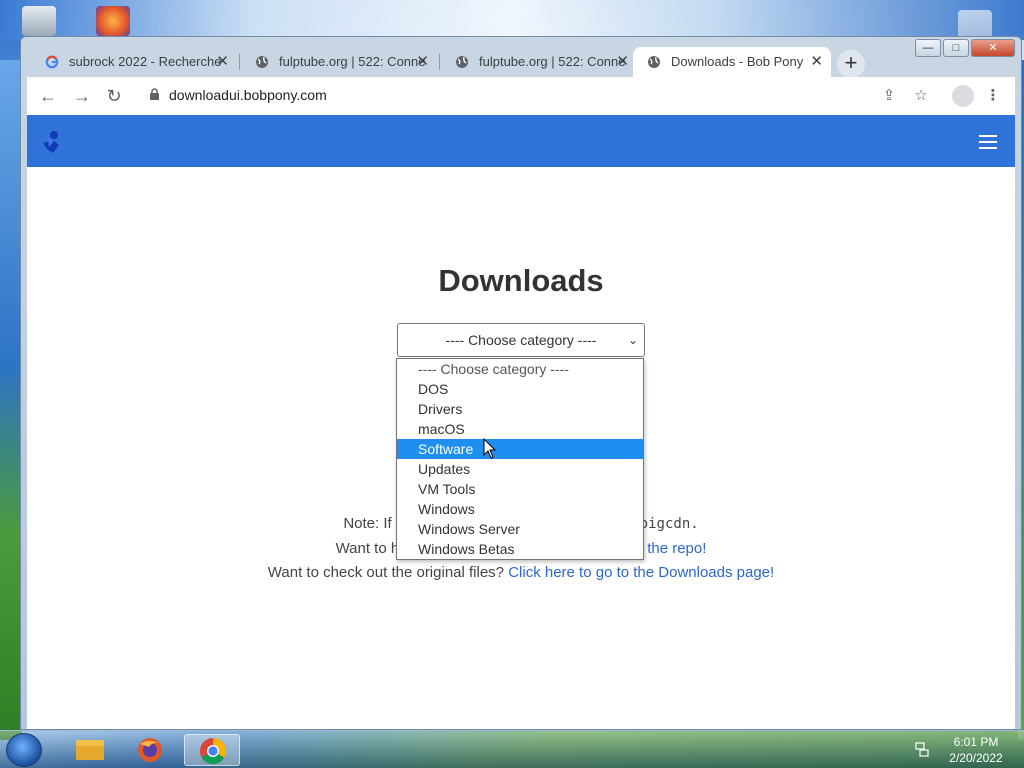 This screenshot has width=1024, height=768. I want to click on close-window-button: ✕, so click(993, 48).